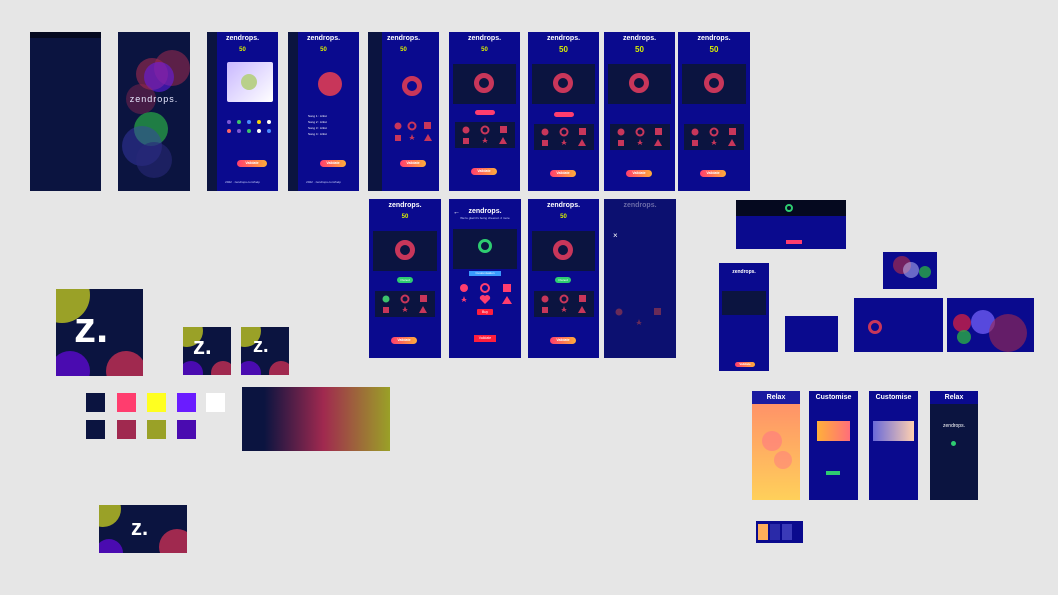 The image size is (1058, 595). What do you see at coordinates (485, 312) in the screenshot?
I see `buy-button: Buy` at bounding box center [485, 312].